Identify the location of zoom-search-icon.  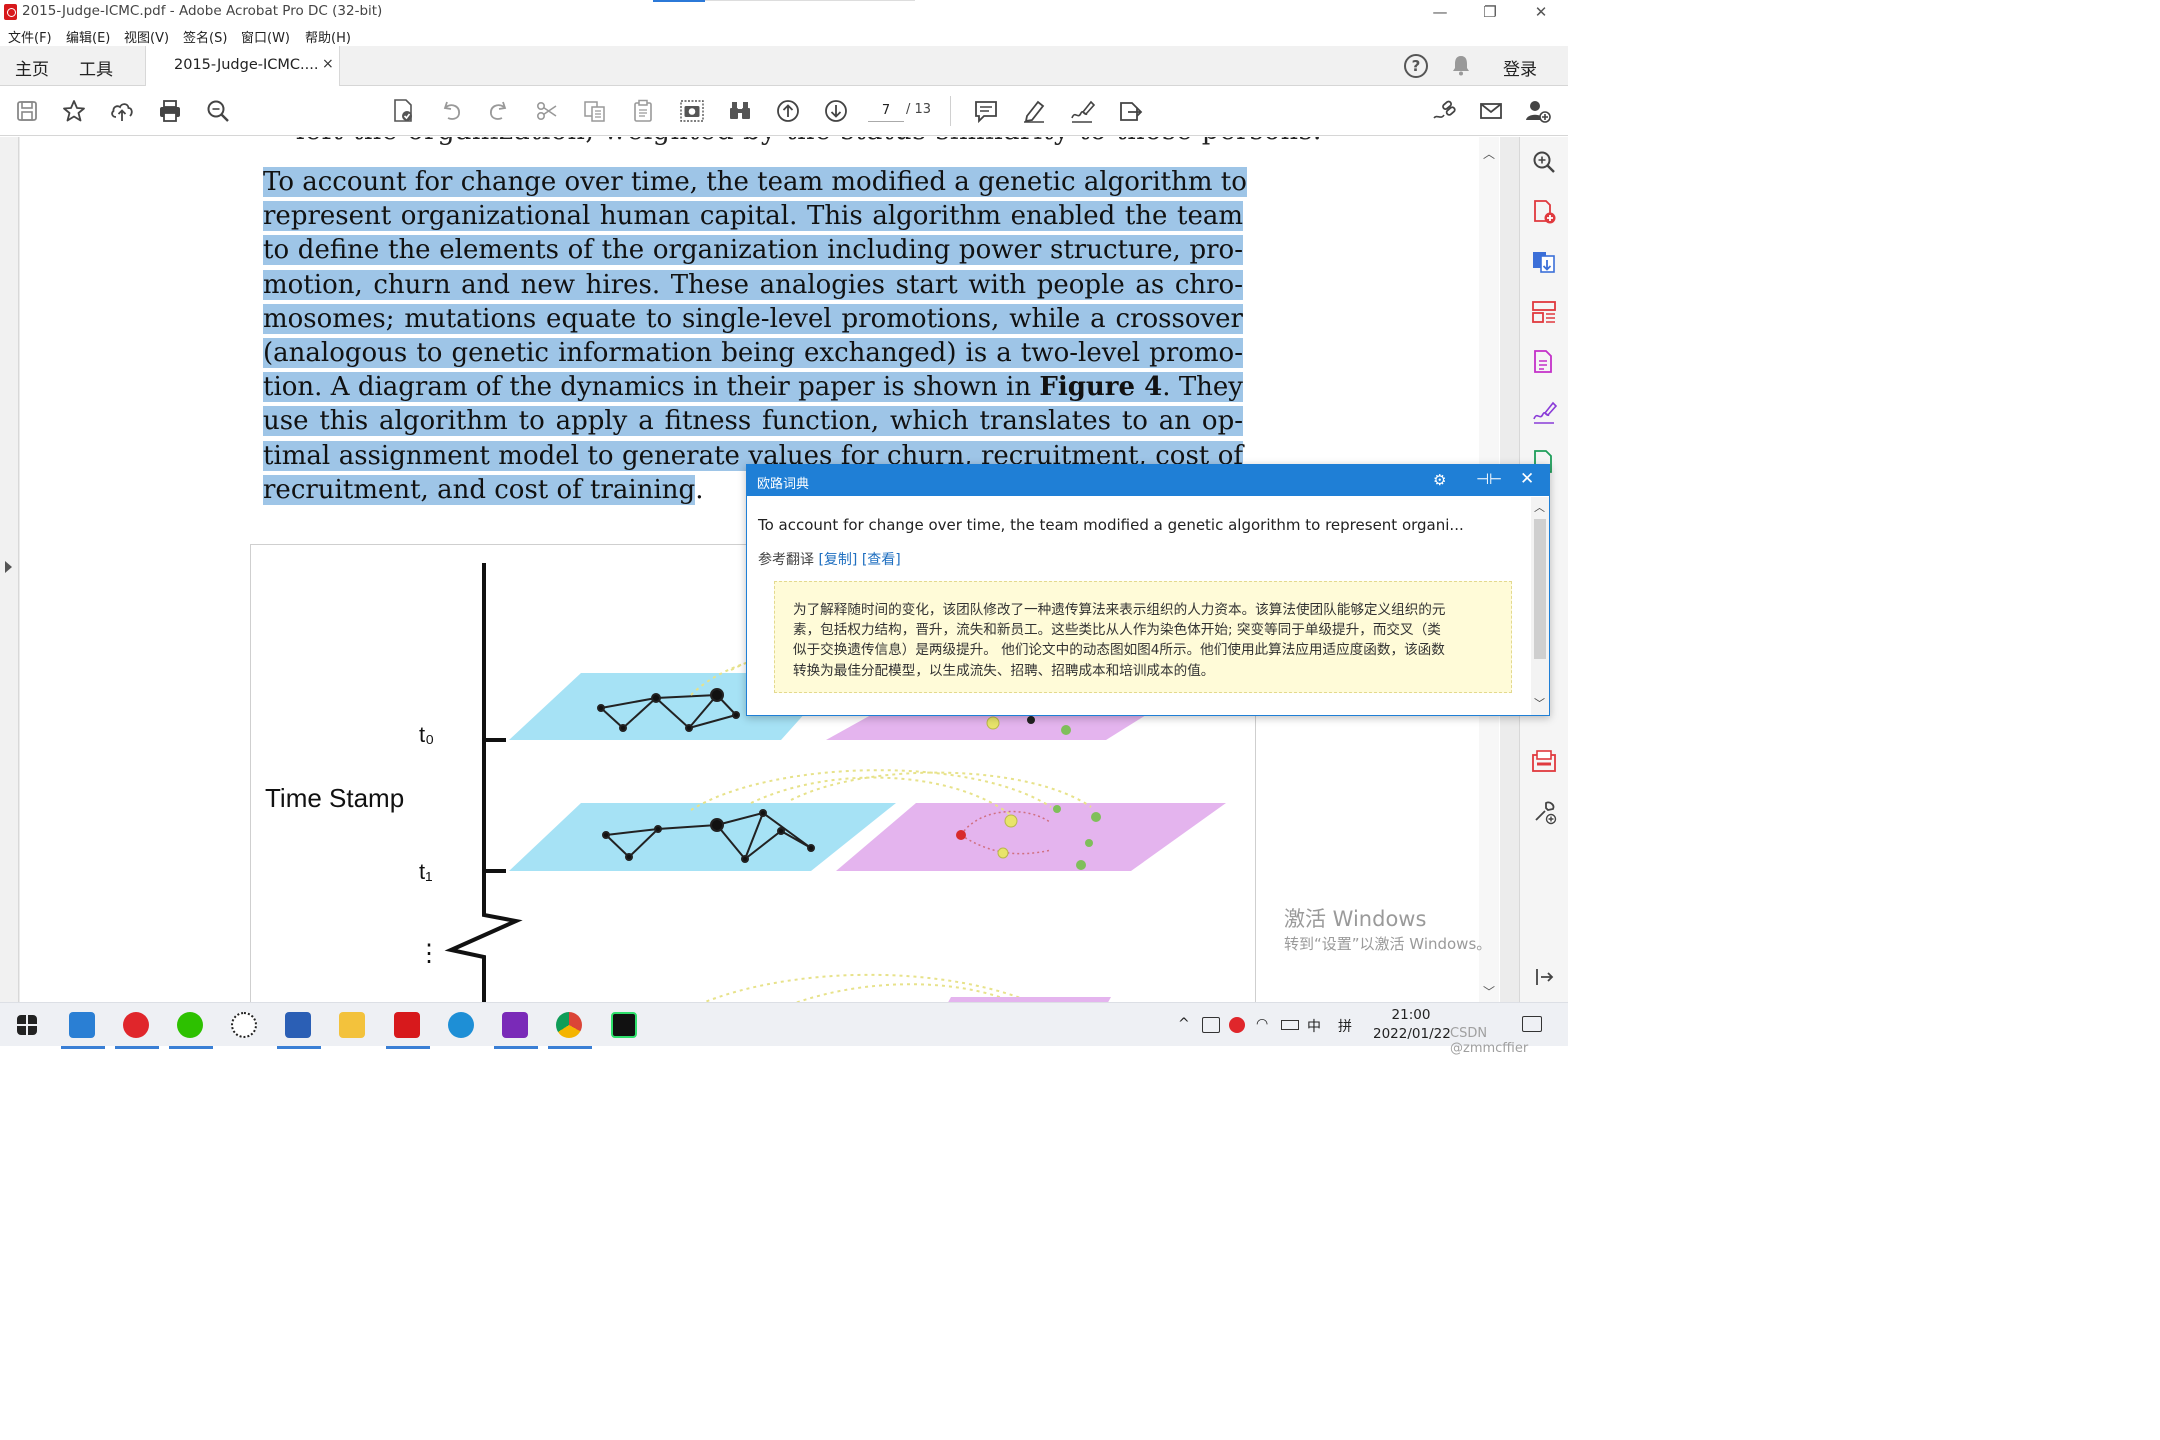
(218, 111).